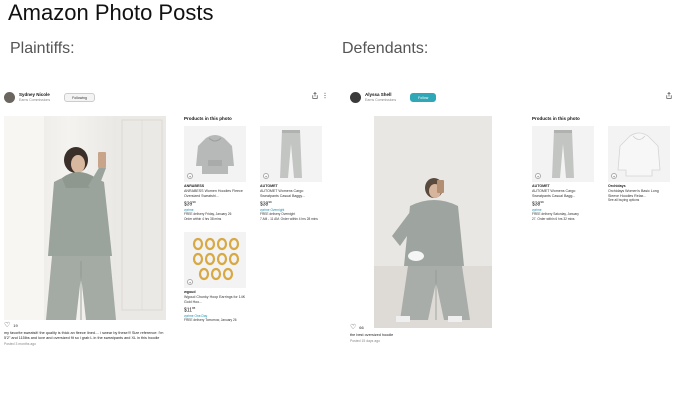 The height and width of the screenshot is (409, 678). Describe the element at coordinates (20, 344) in the screenshot. I see `posted-time: Posted 3 months ago` at that location.